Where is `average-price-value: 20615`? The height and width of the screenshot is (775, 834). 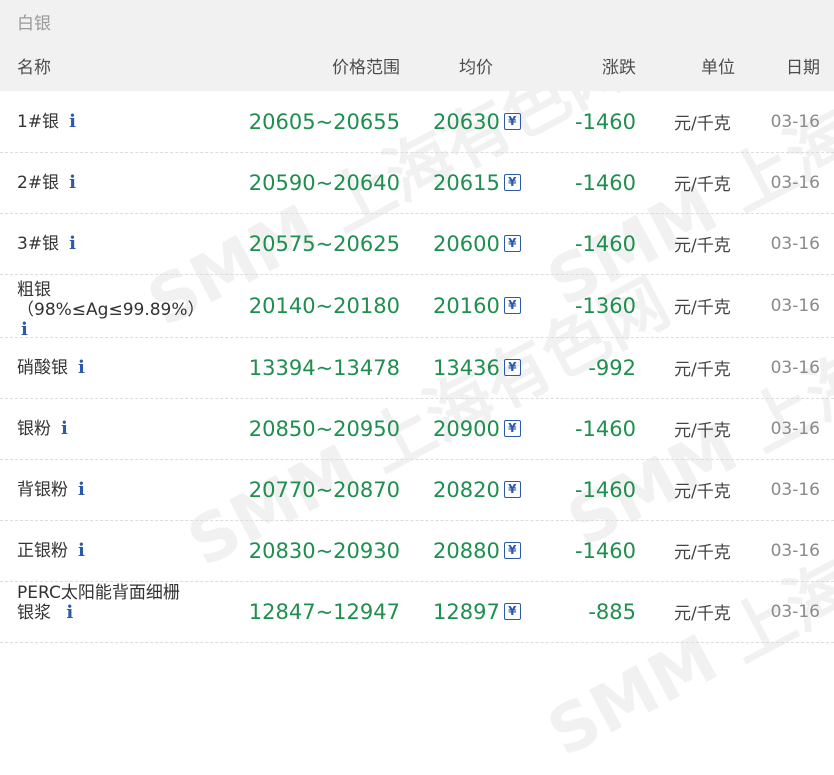
average-price-value: 20615 is located at coordinates (466, 182).